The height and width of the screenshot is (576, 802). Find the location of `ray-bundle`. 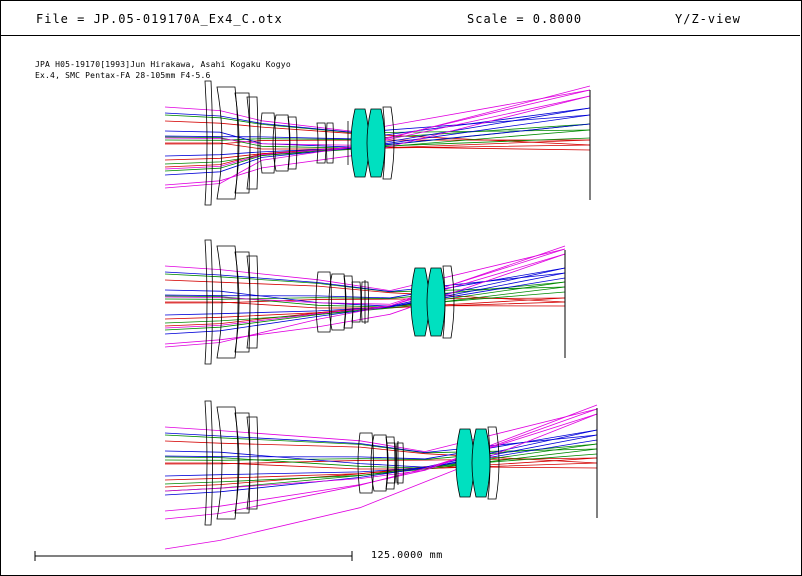

ray-bundle is located at coordinates (381, 477).